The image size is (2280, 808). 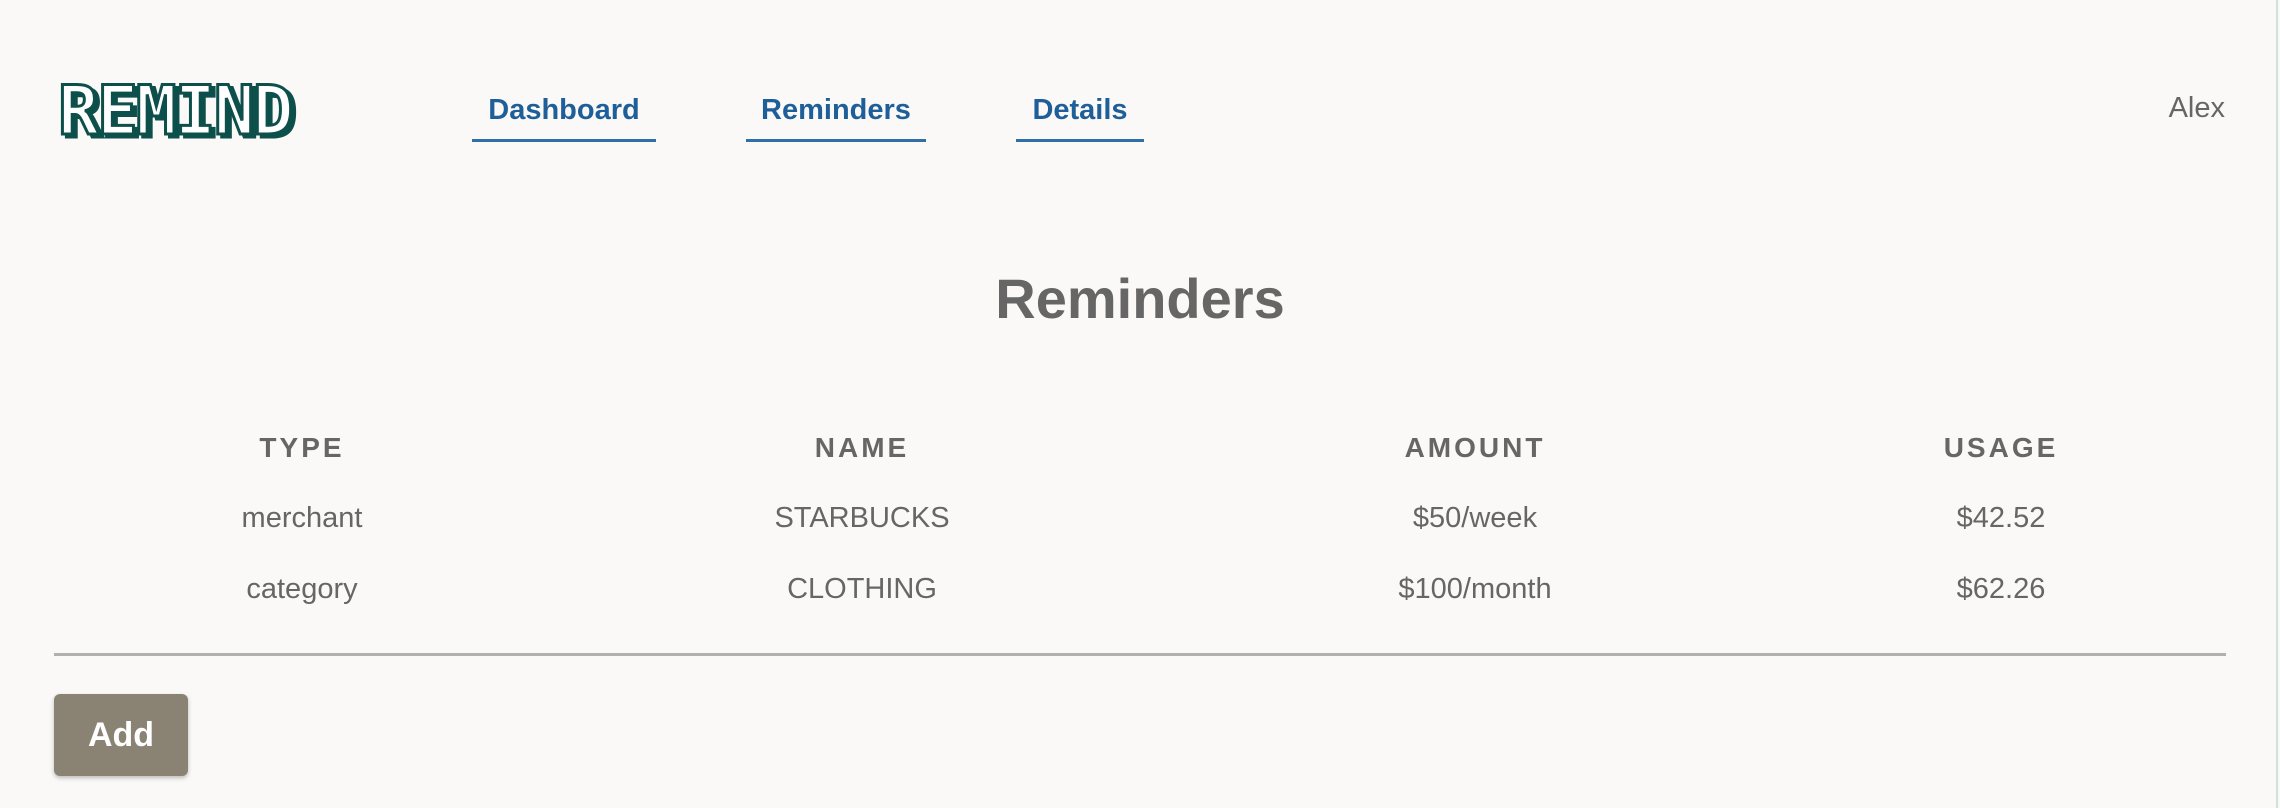 I want to click on column-header-name: NAME, so click(x=862, y=447).